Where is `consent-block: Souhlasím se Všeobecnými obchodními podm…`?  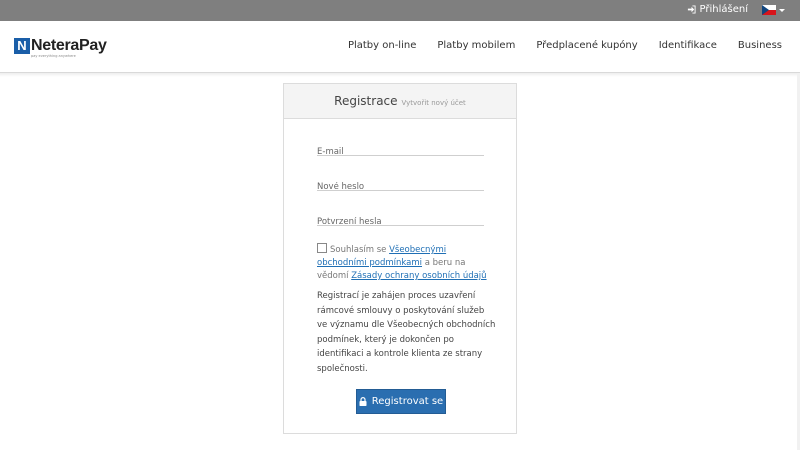 consent-block: Souhlasím se Všeobecnými obchodními podm… is located at coordinates (404, 263).